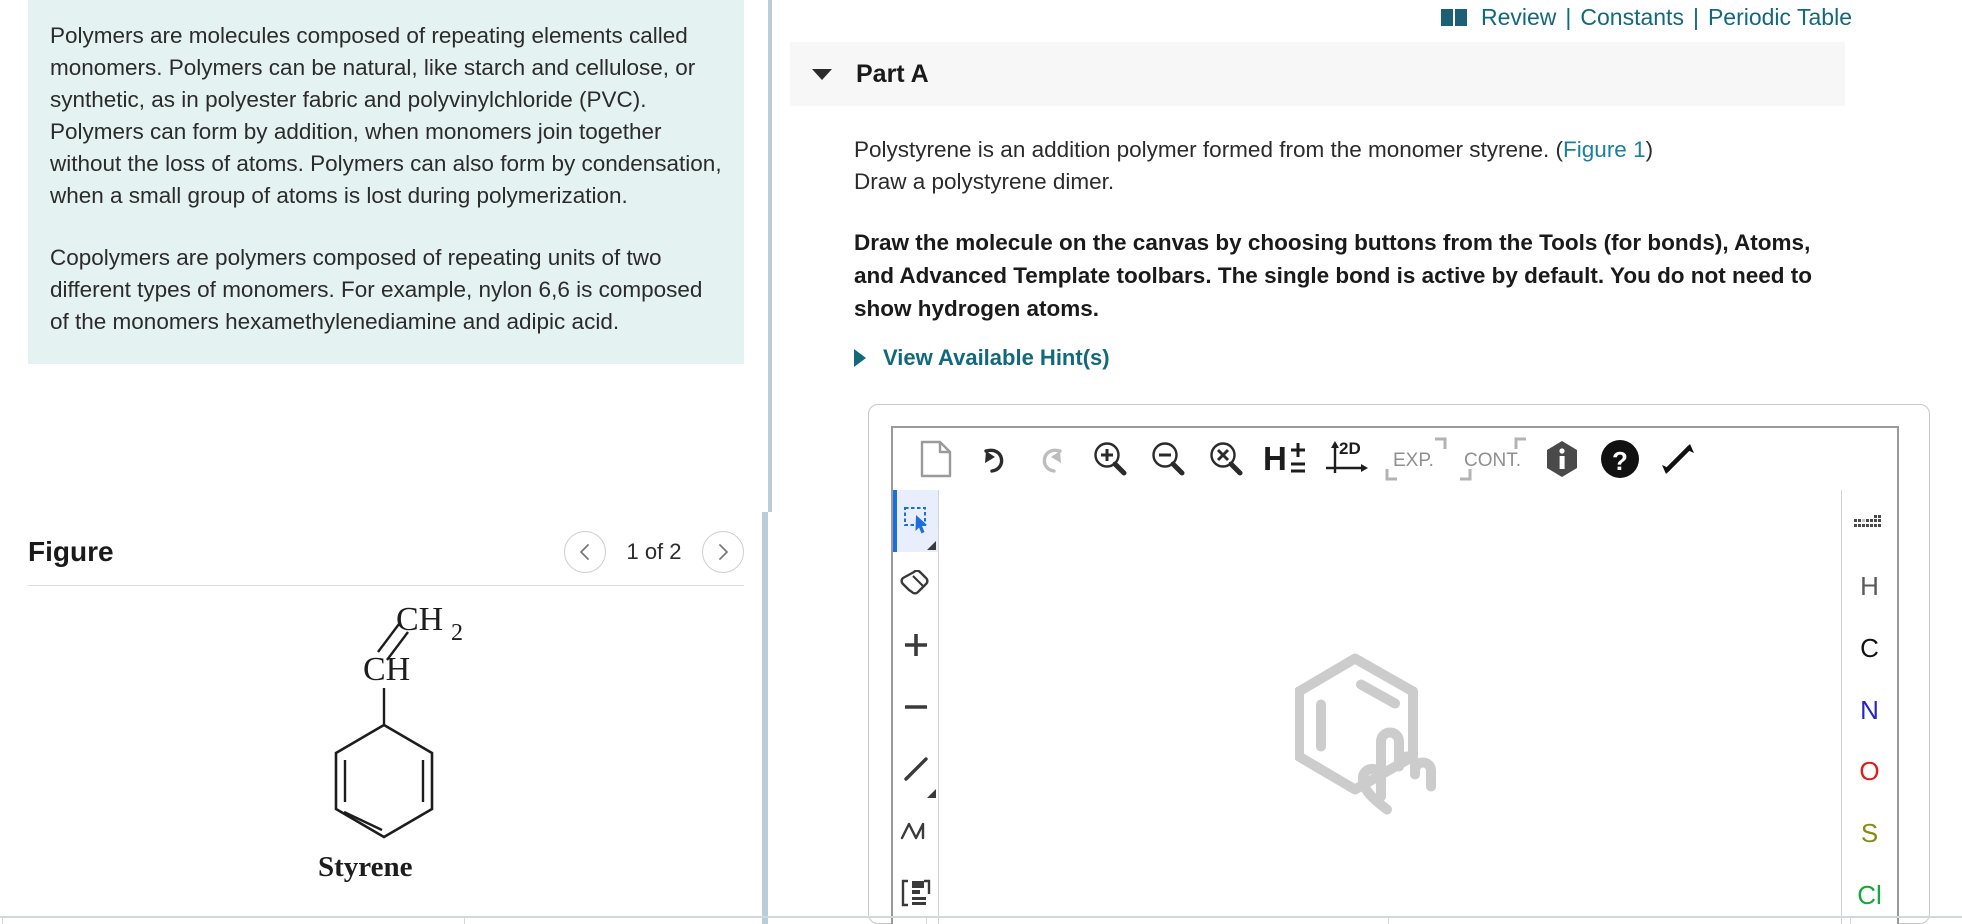  I want to click on figure-nav: 1 of 2, so click(654, 551).